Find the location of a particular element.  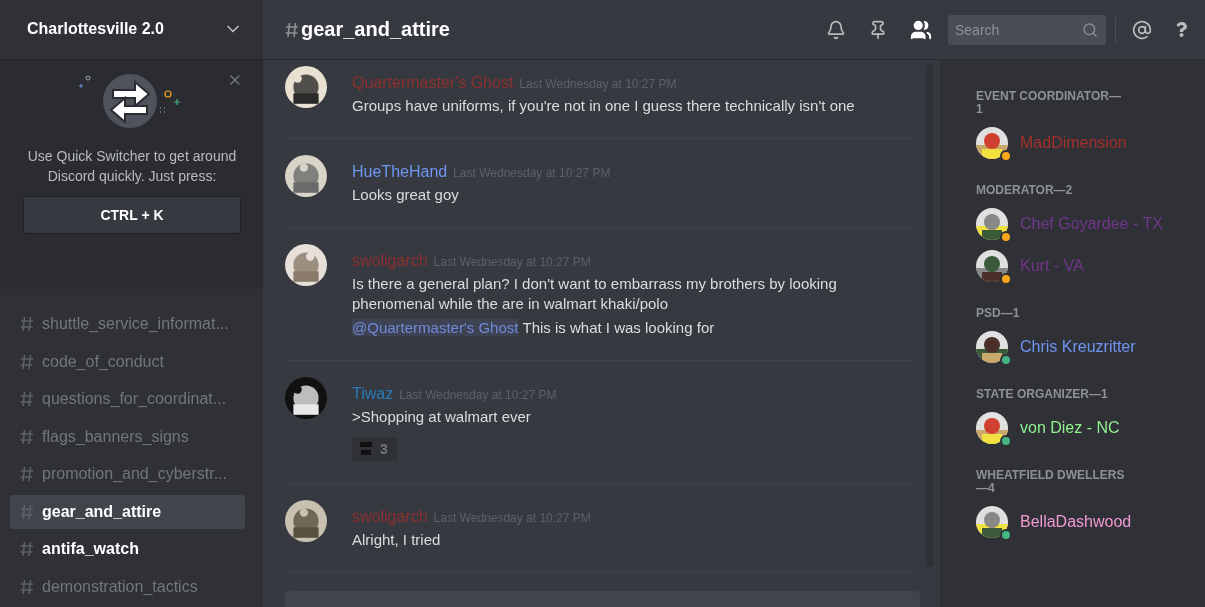

role-heading: EVENT COORDINATOR—1 is located at coordinates (1049, 103).